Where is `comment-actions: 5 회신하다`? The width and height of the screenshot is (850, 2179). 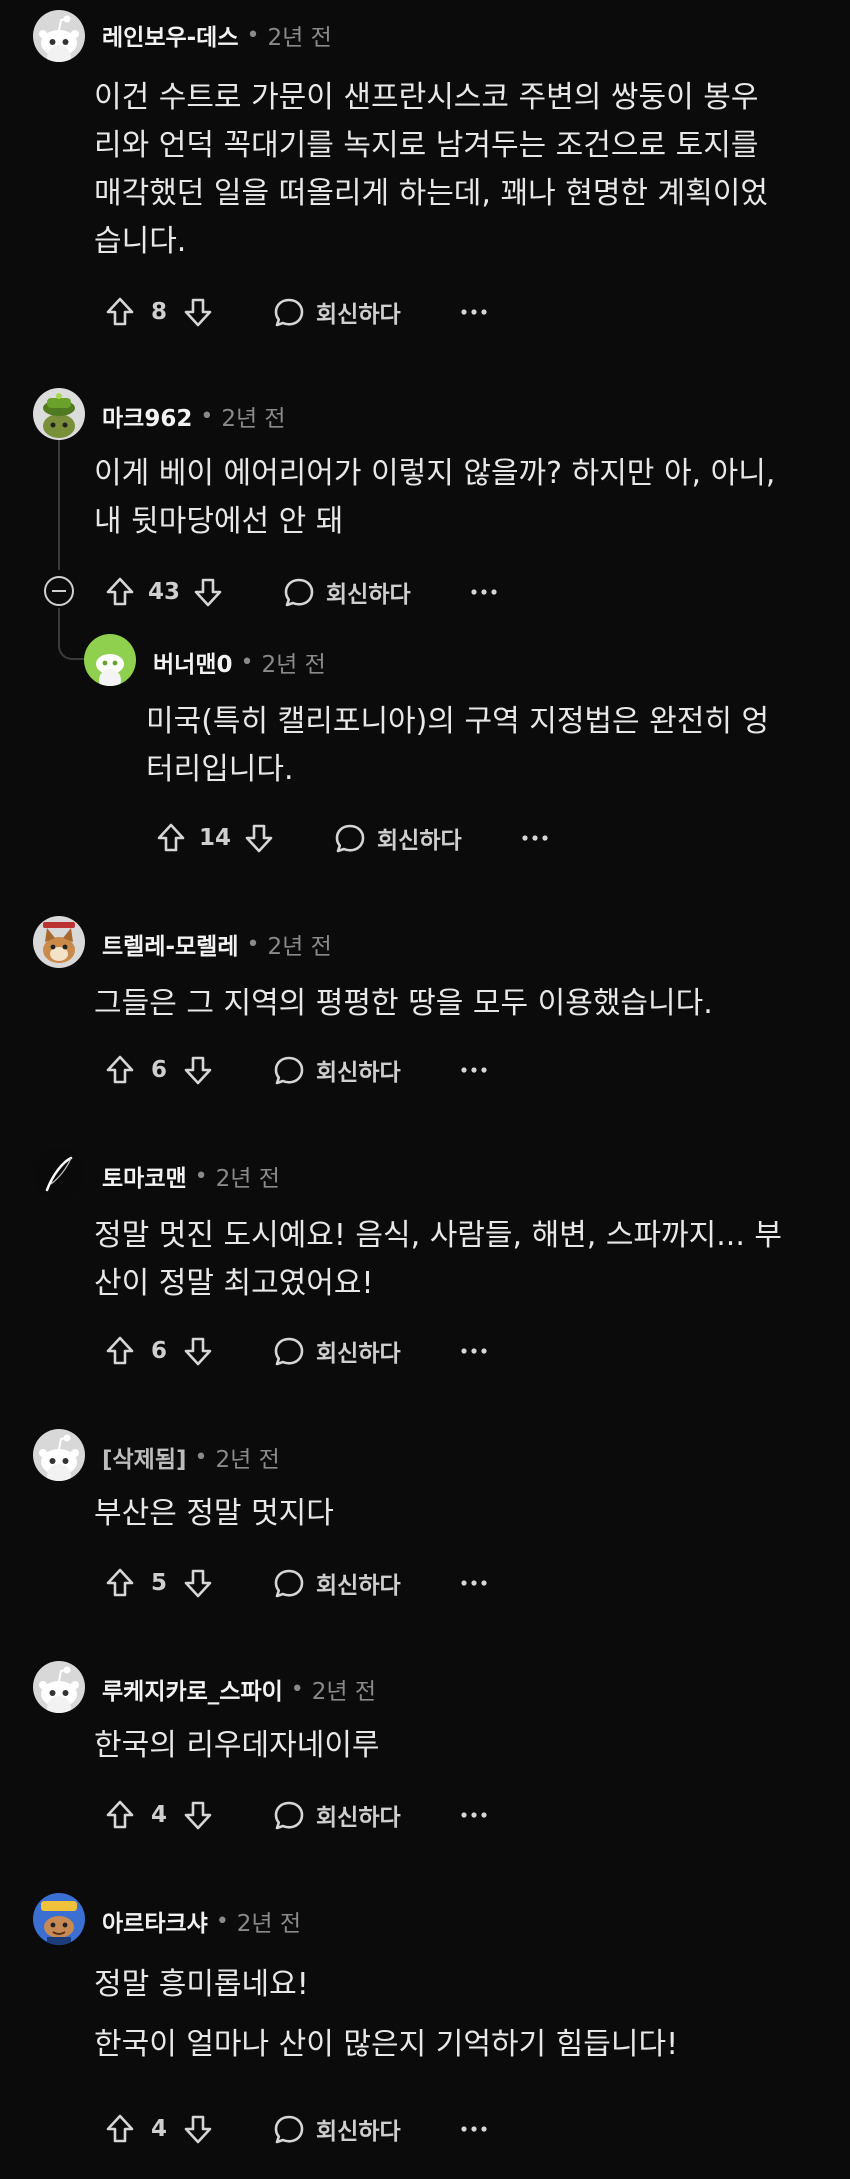
comment-actions: 5 회신하다 is located at coordinates (295, 1583).